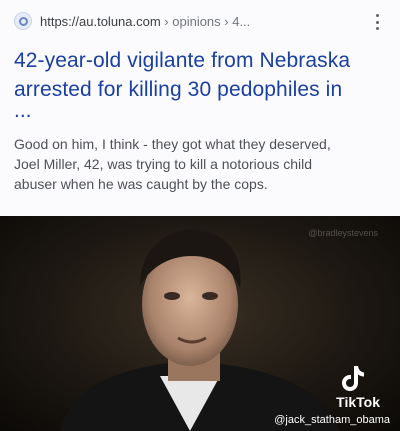  Describe the element at coordinates (332, 395) in the screenshot. I see `tiktok-watermark: TikTok @jack_statham_obama` at that location.